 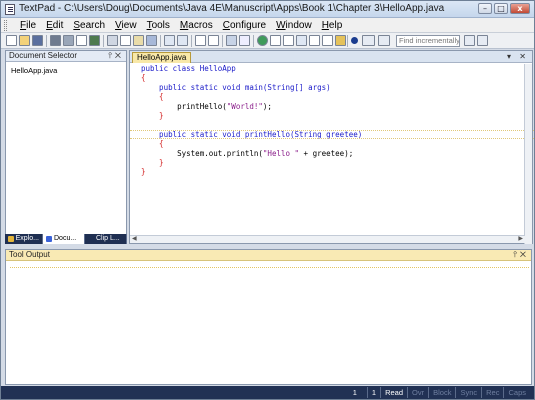 I want to click on code-line: public class HelloApp, so click(x=333, y=68).